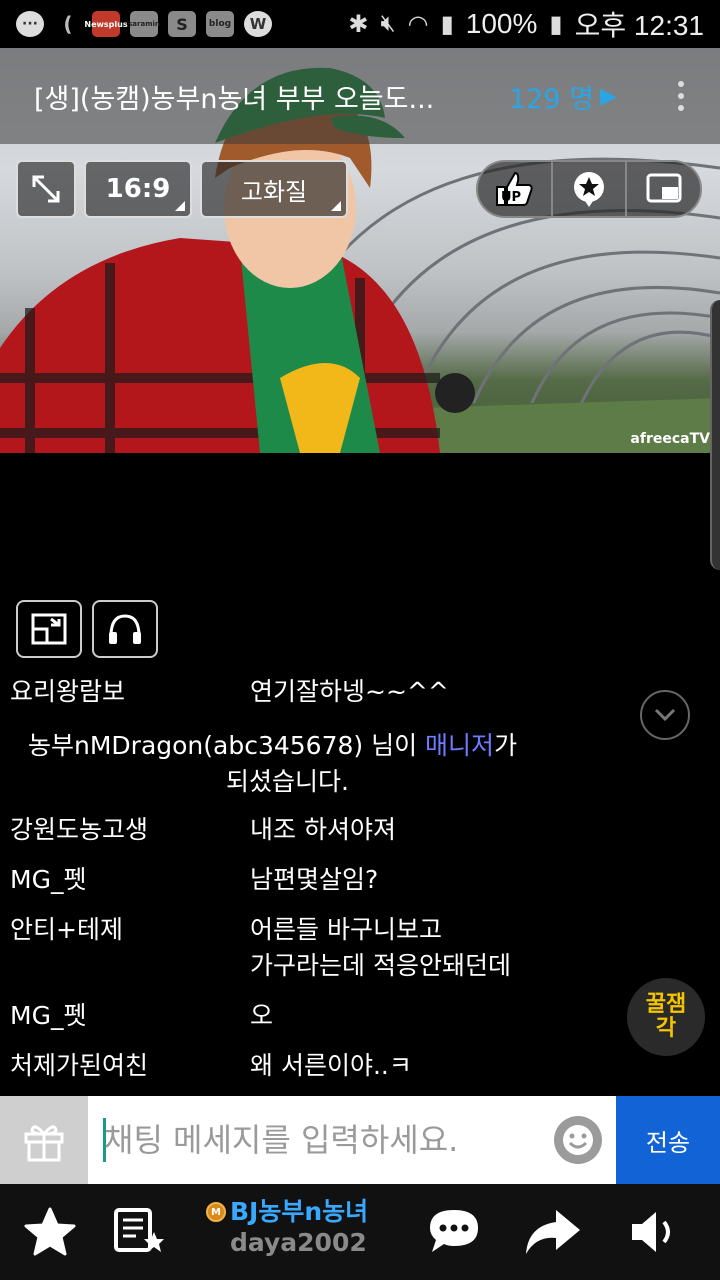  What do you see at coordinates (556, 24) in the screenshot?
I see `battery-icon: ▮` at bounding box center [556, 24].